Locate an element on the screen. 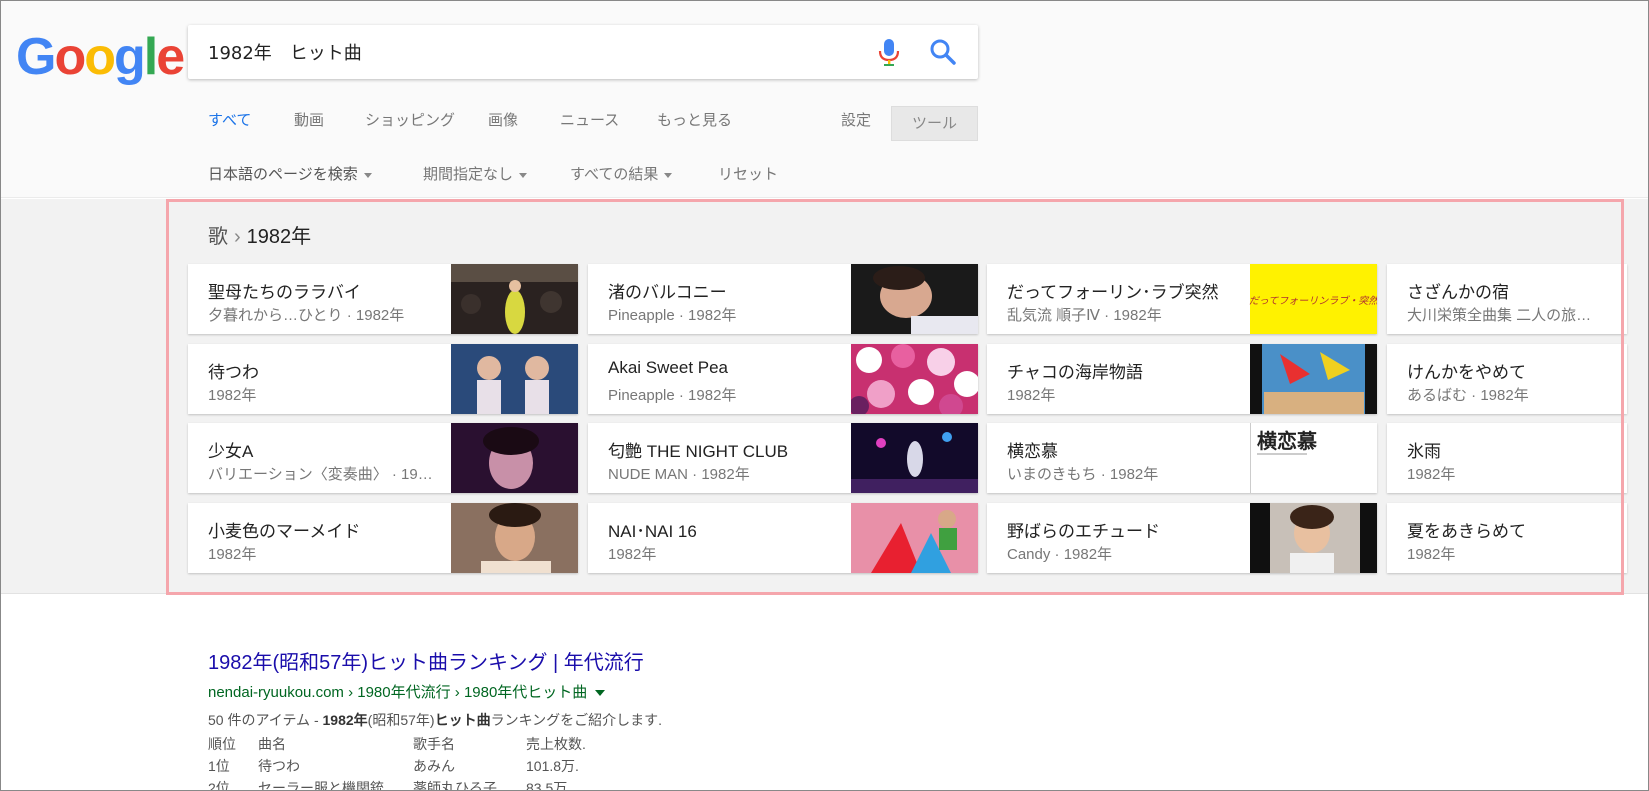  snippet-text: ランキングをご紹介します. is located at coordinates (576, 720).